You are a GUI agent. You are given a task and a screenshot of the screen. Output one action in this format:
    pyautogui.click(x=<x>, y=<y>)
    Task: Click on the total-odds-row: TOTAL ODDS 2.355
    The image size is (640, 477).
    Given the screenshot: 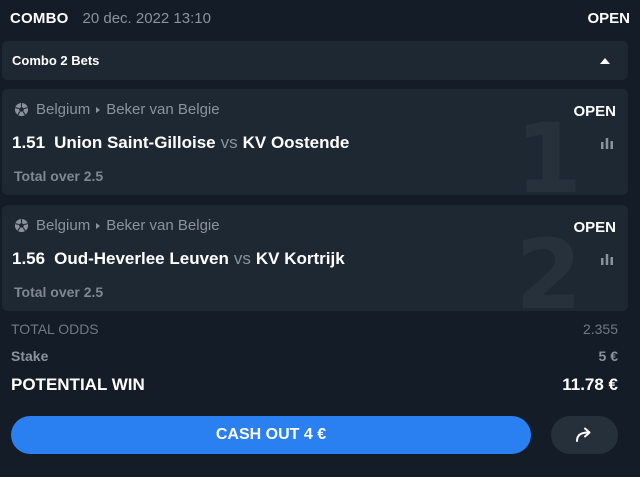 What is the action you would take?
    pyautogui.click(x=314, y=329)
    